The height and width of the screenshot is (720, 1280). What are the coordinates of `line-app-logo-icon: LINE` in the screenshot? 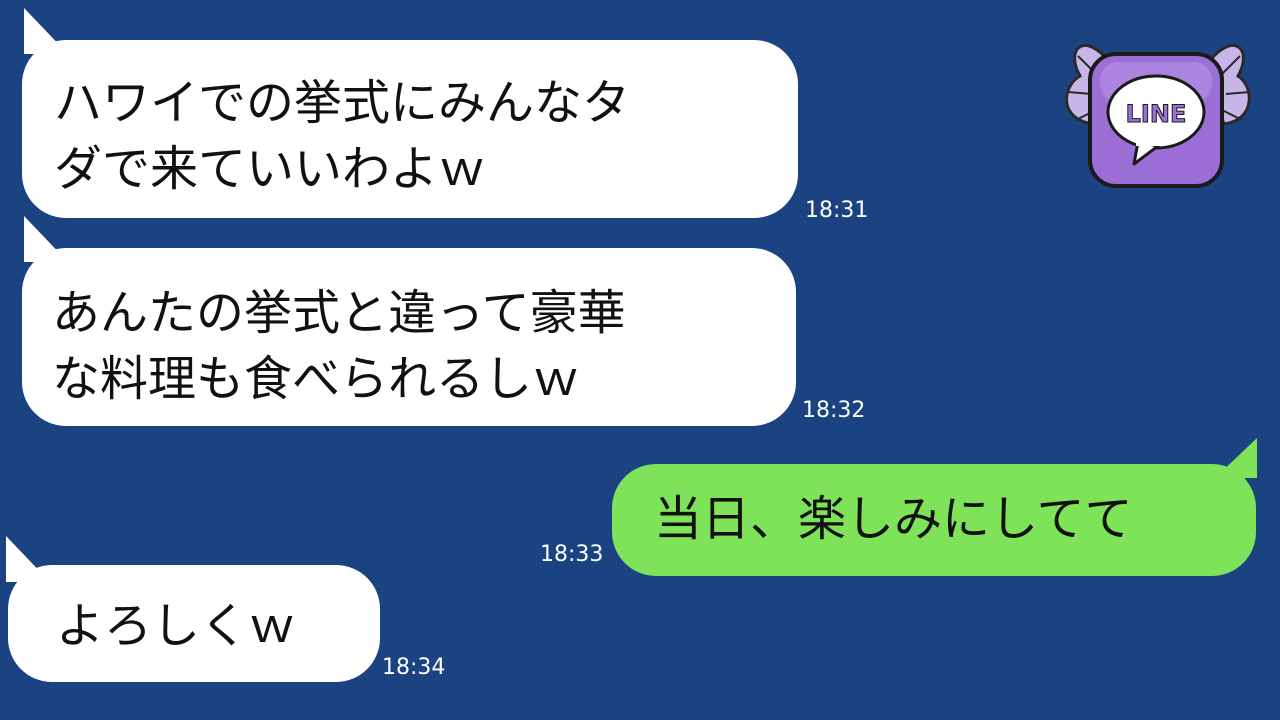 It's located at (1158, 116).